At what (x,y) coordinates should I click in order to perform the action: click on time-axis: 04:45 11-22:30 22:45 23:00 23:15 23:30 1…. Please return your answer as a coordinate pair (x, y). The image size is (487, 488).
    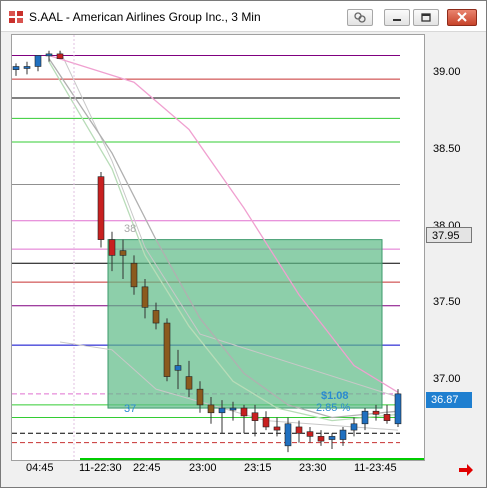
    Looking at the image, I should click on (242, 470).